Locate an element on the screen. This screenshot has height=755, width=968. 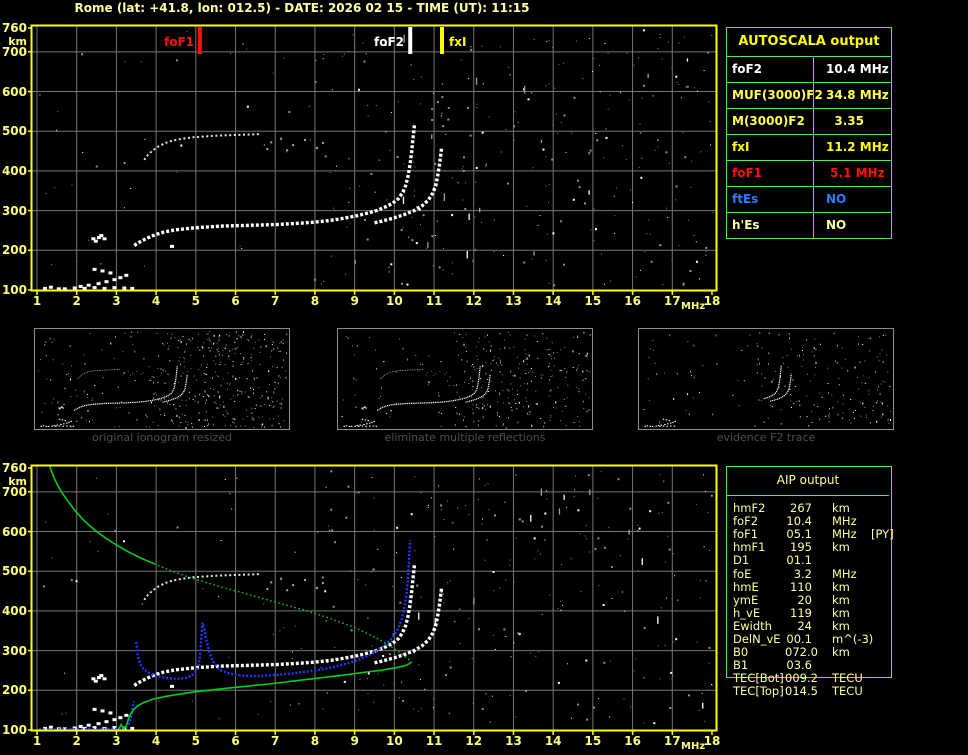
thumbnail-1-caption: eliminate multiple reflections is located at coordinates (465, 437).